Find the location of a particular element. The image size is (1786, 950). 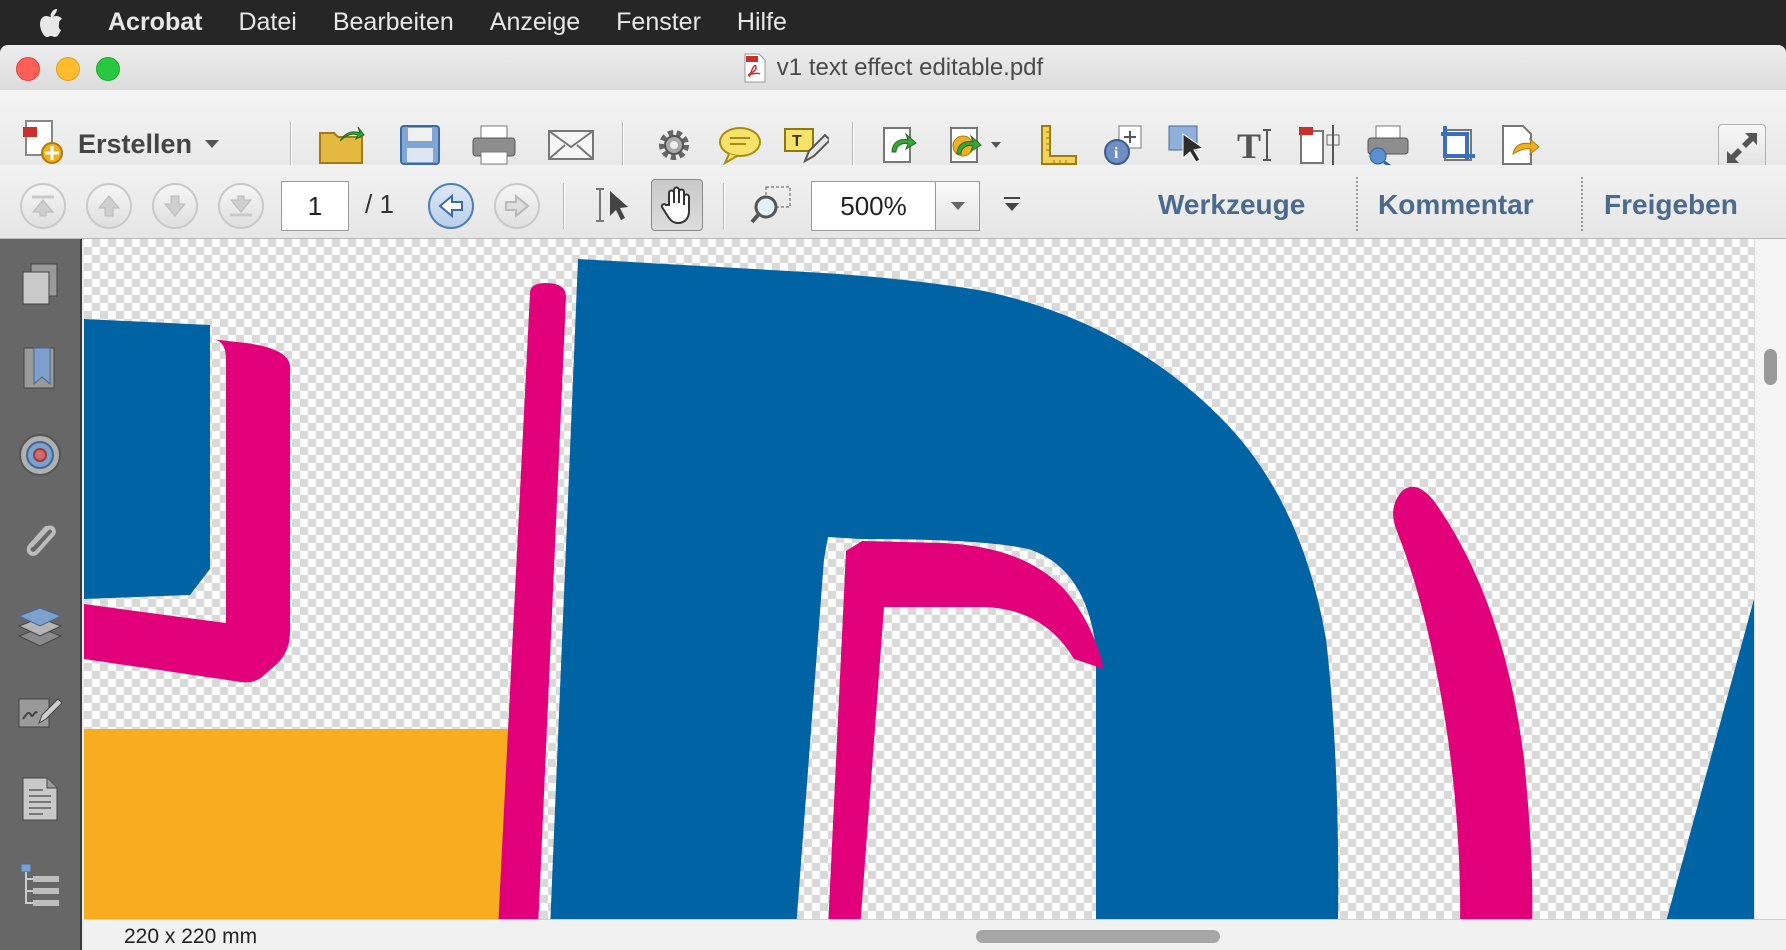

highlight-pen-icon: T is located at coordinates (806, 145).